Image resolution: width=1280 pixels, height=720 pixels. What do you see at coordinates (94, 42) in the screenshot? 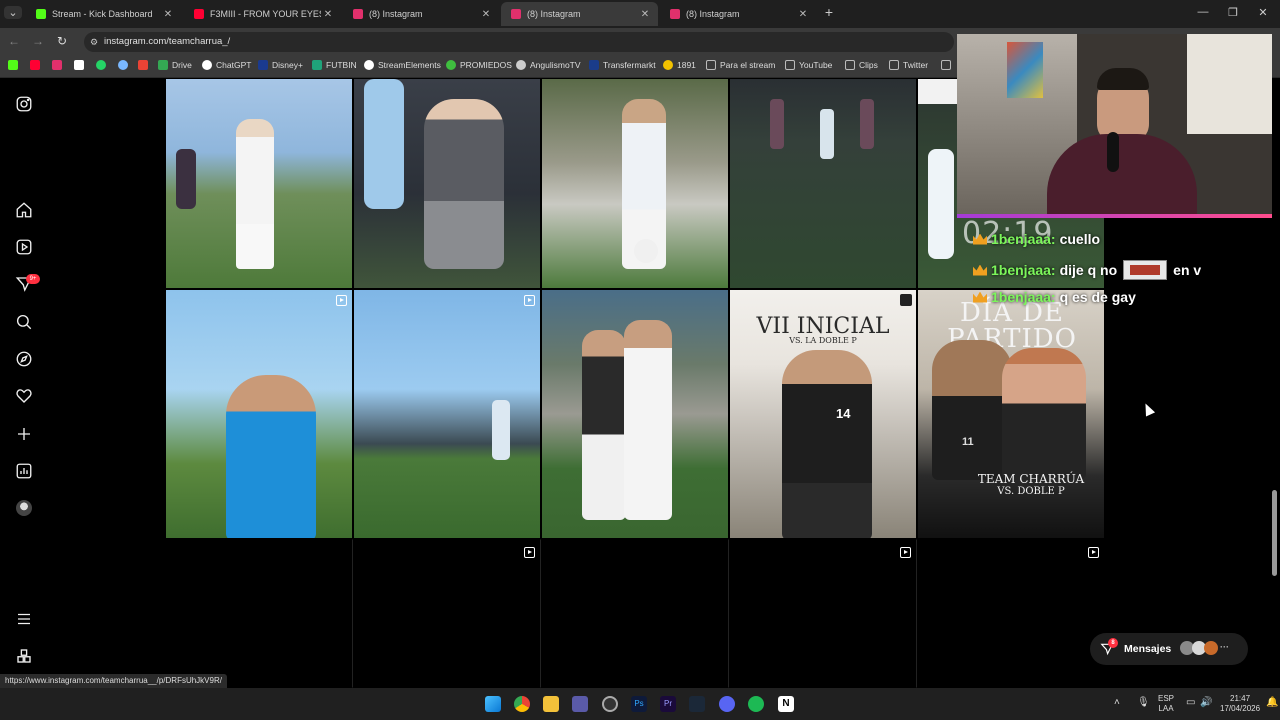
I see `site-info-icon: ⚙` at bounding box center [94, 42].